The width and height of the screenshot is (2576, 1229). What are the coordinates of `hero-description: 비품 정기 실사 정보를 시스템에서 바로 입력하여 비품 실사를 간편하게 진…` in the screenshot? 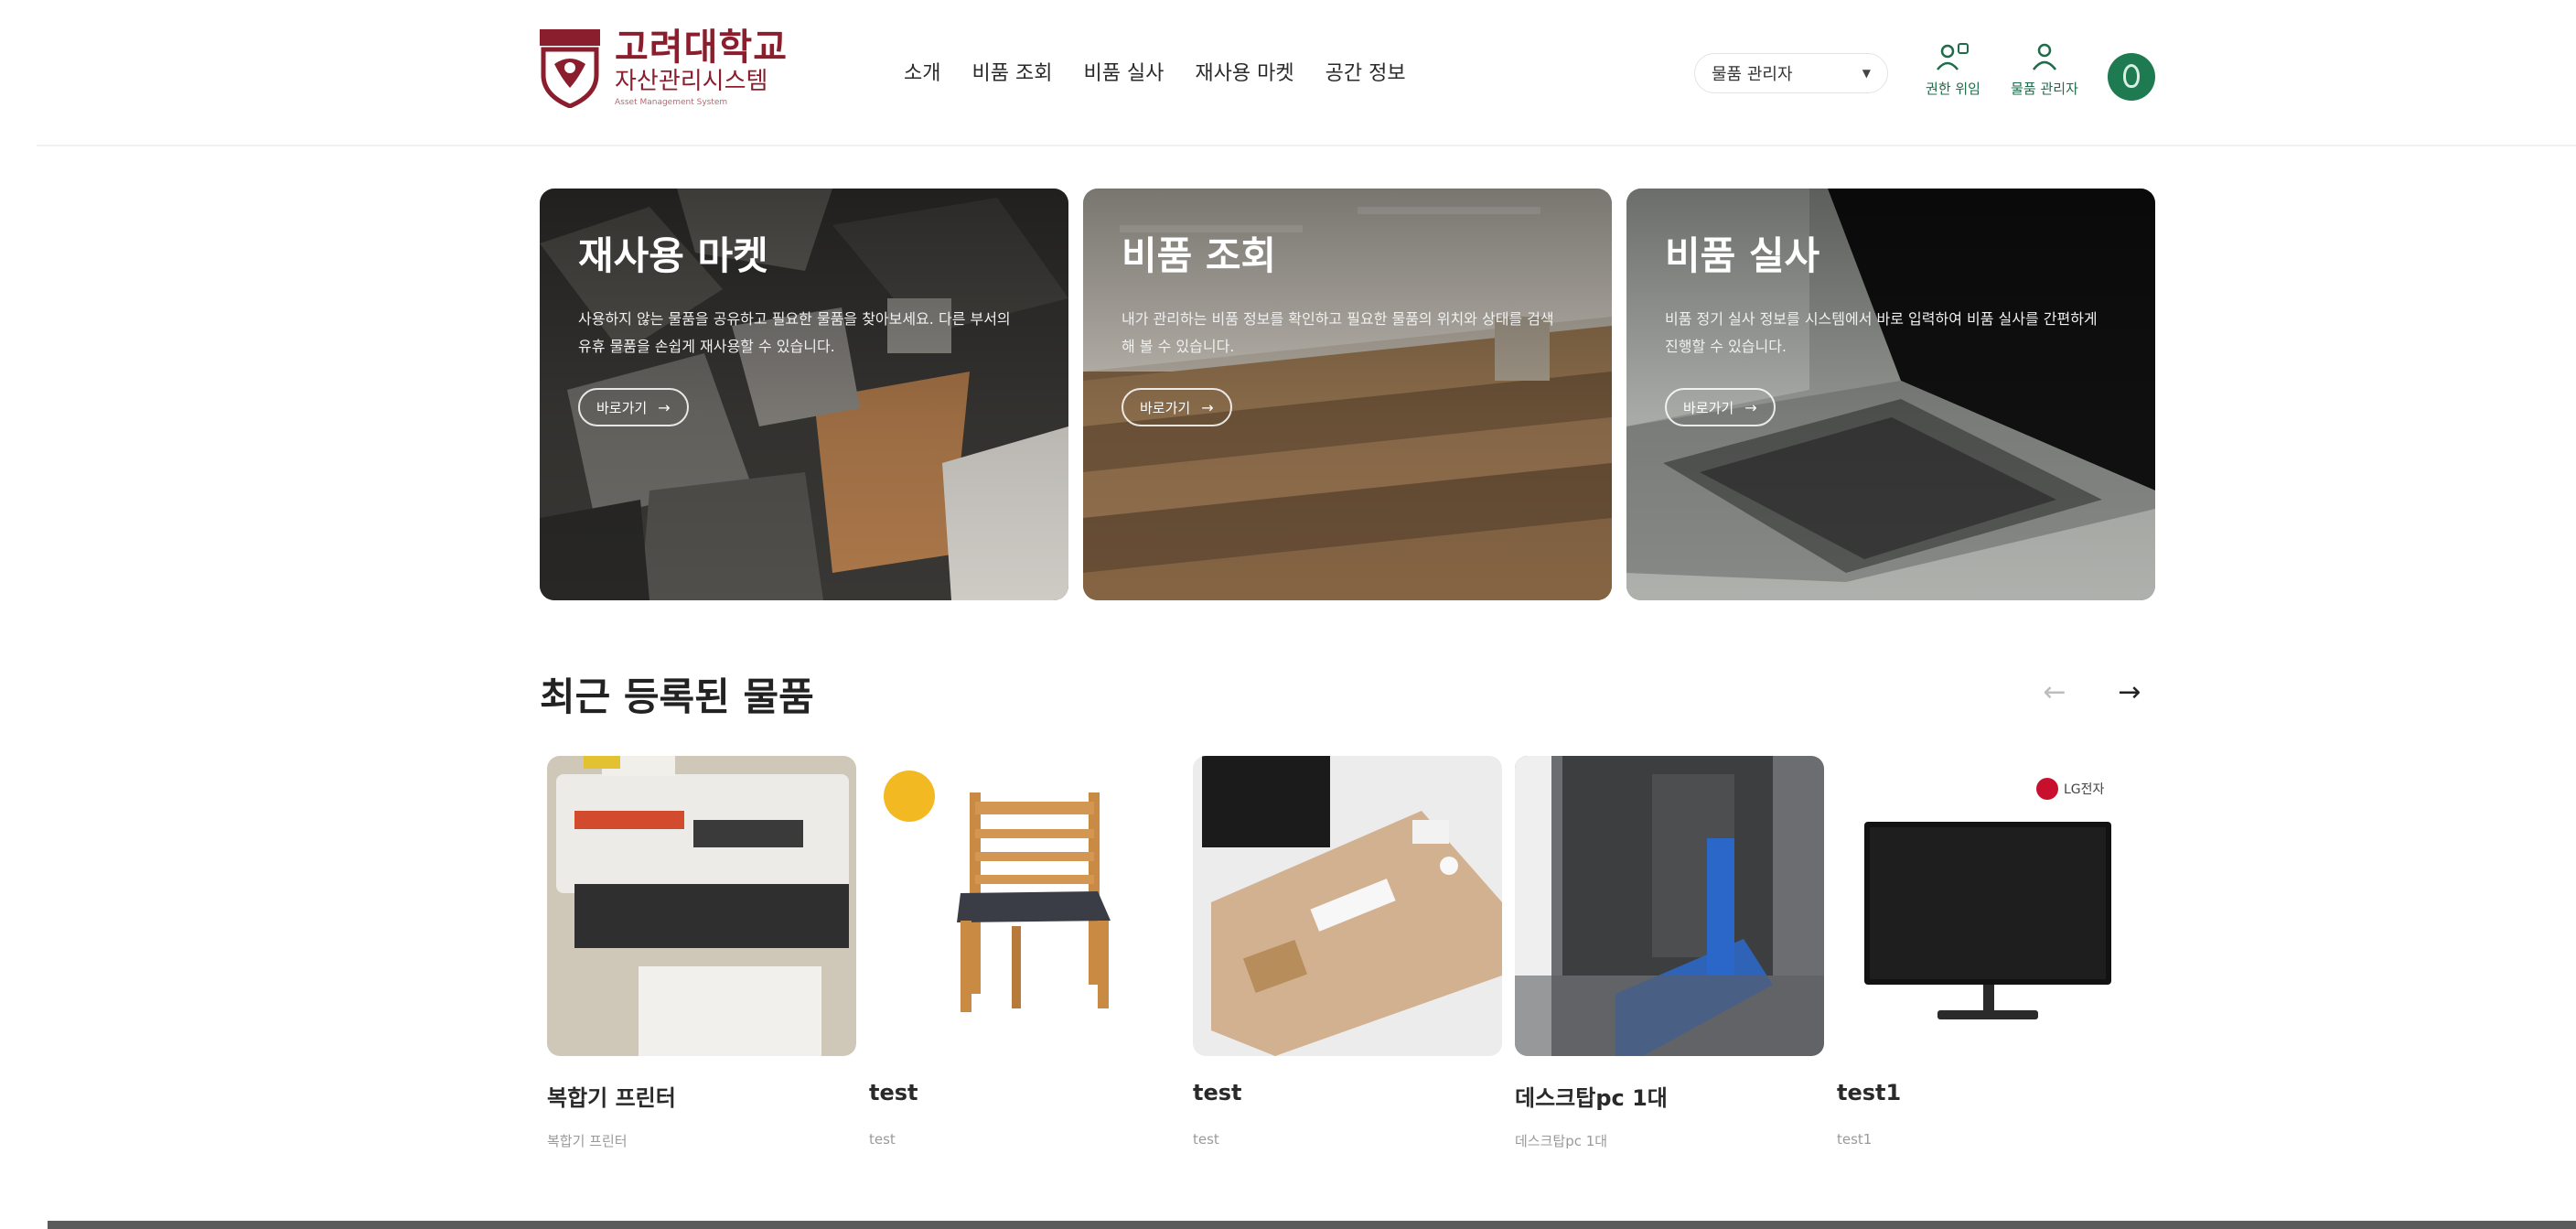 It's located at (1882, 332).